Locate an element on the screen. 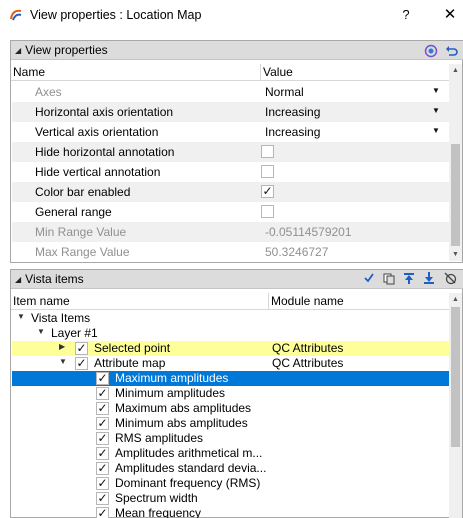 The height and width of the screenshot is (518, 463). check-all-icon is located at coordinates (369, 278).